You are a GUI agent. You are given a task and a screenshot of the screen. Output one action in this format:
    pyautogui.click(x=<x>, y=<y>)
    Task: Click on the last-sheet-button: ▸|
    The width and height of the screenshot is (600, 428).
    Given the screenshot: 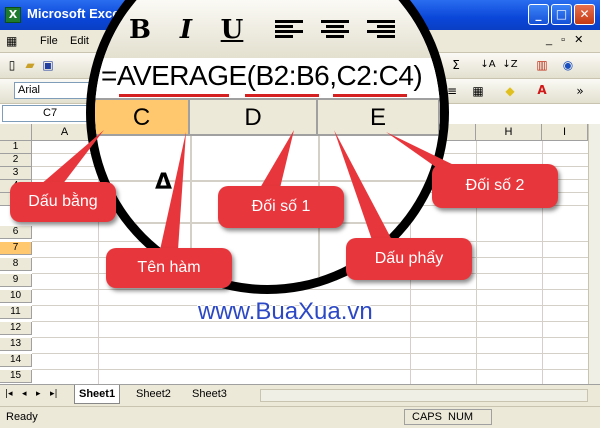 What is the action you would take?
    pyautogui.click(x=54, y=394)
    